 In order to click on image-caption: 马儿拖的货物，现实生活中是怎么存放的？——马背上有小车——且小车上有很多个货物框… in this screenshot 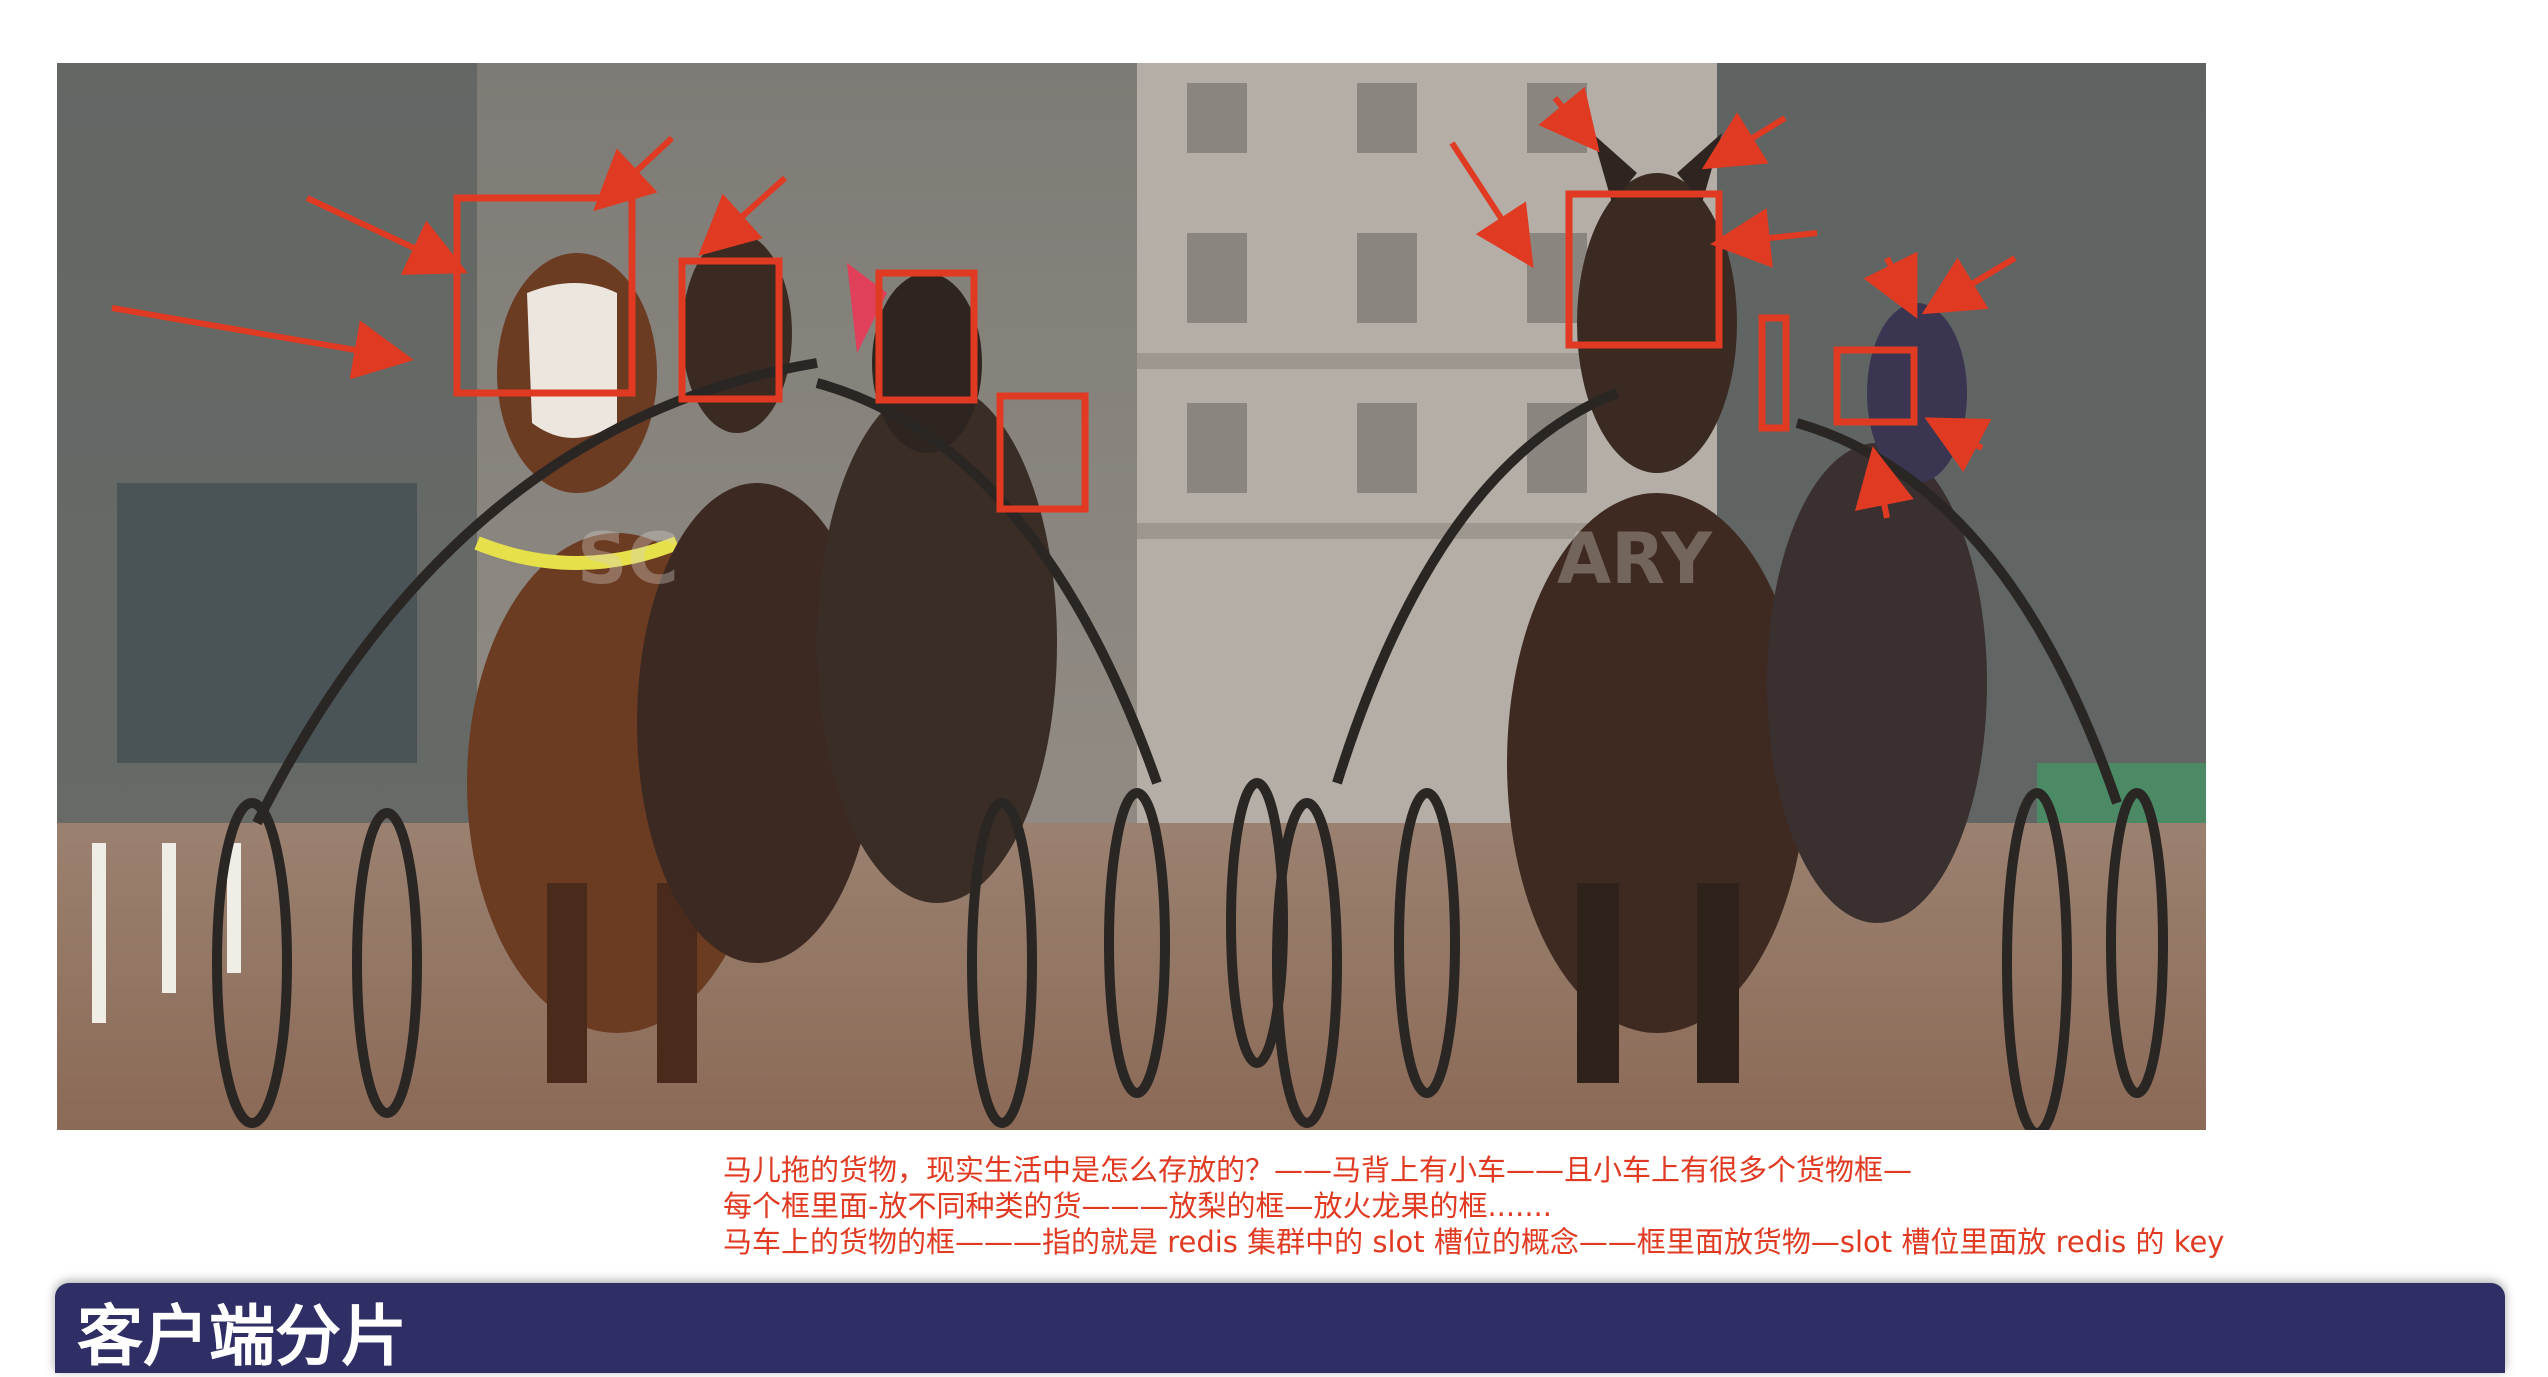, I will do `click(1523, 1206)`.